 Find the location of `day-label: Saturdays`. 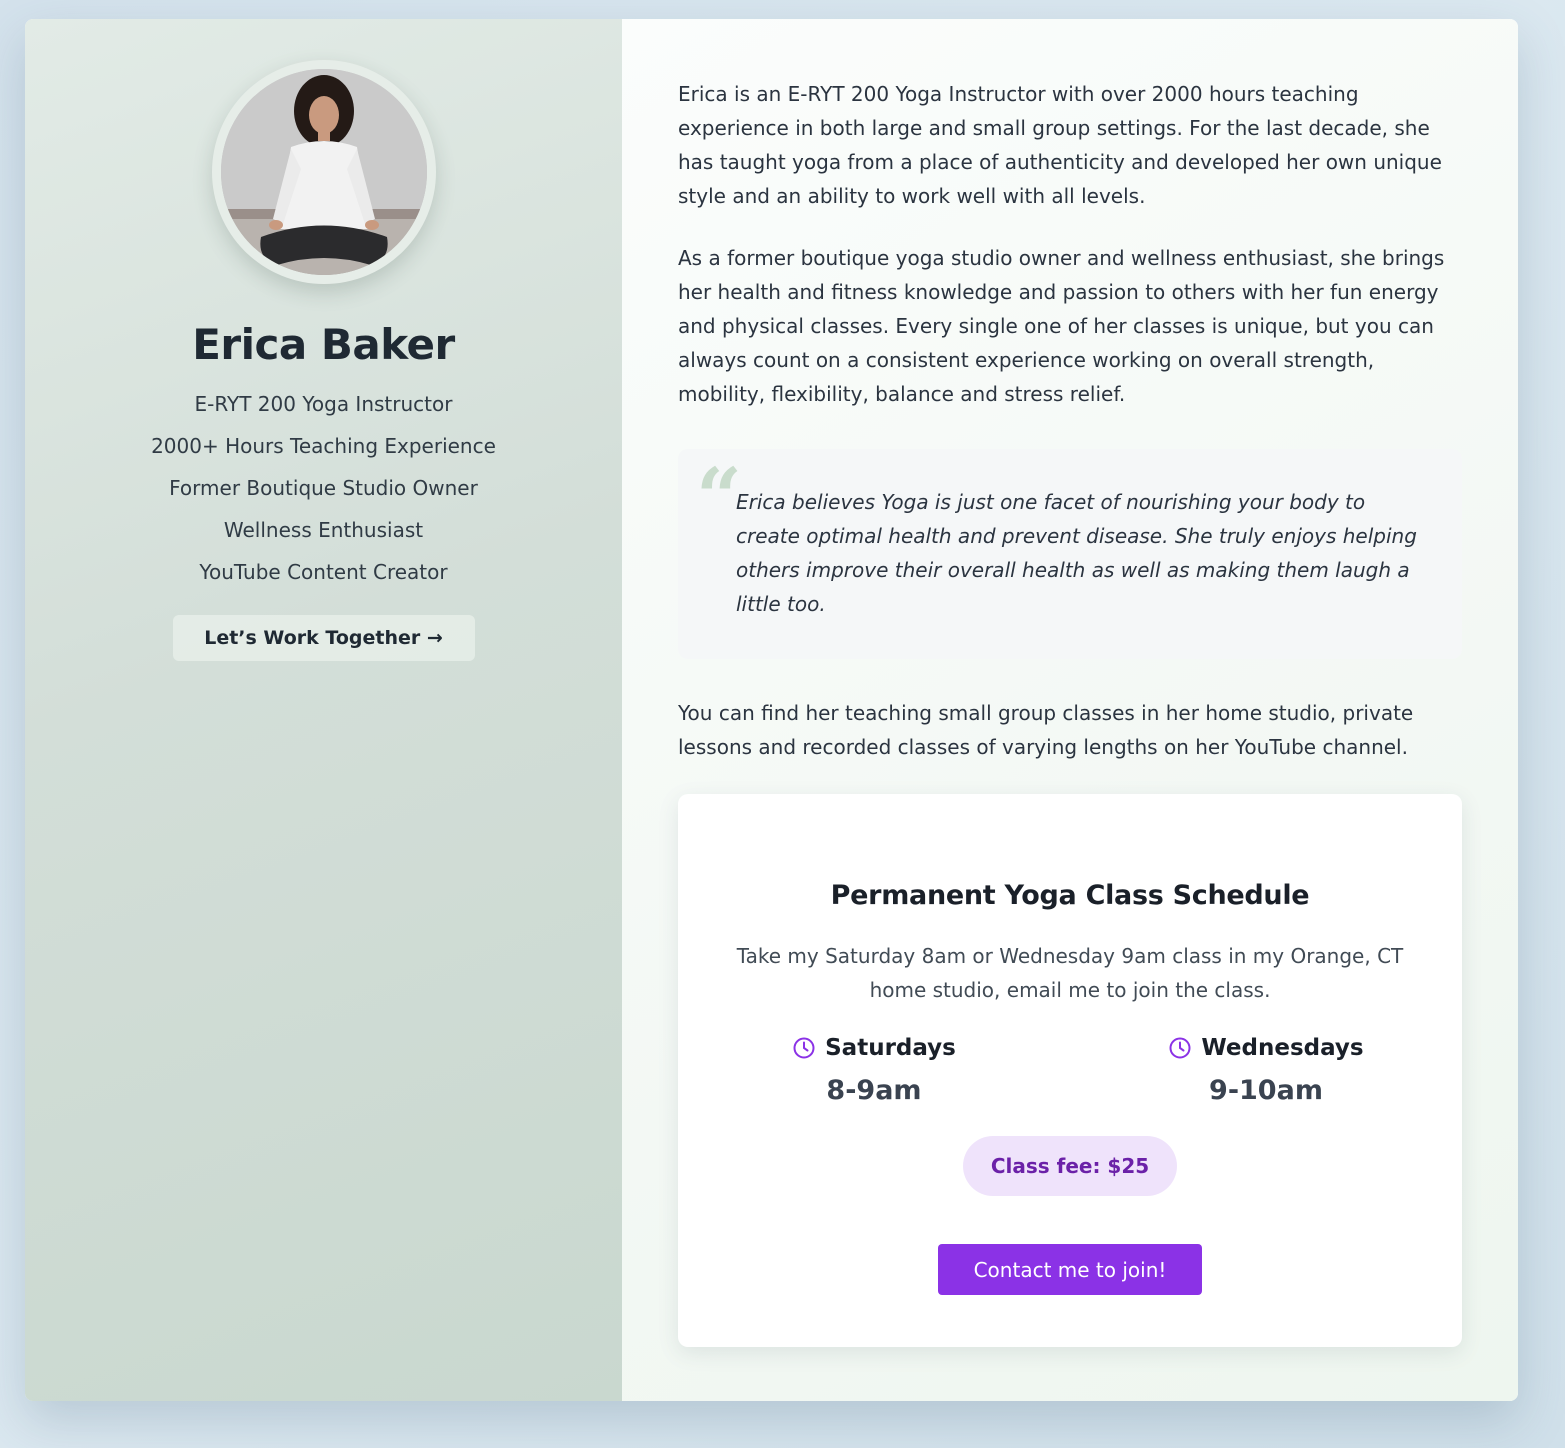

day-label: Saturdays is located at coordinates (890, 1048).